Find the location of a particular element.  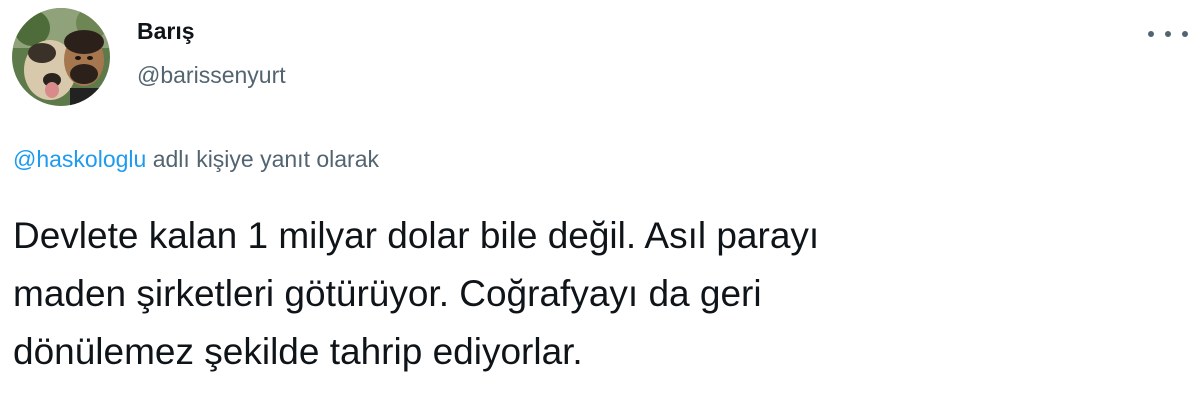

tweet-text-line: dönülemez şekilde tahrip ediyorlar. is located at coordinates (298, 351).